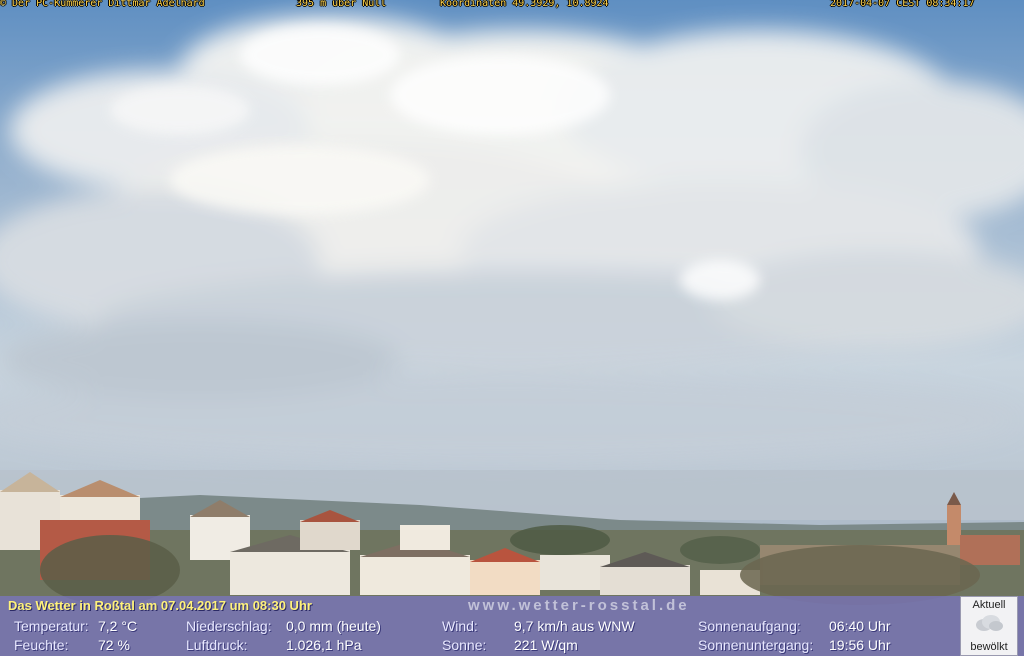 The height and width of the screenshot is (656, 1024). Describe the element at coordinates (464, 645) in the screenshot. I see `sun-label: Sonne:` at that location.